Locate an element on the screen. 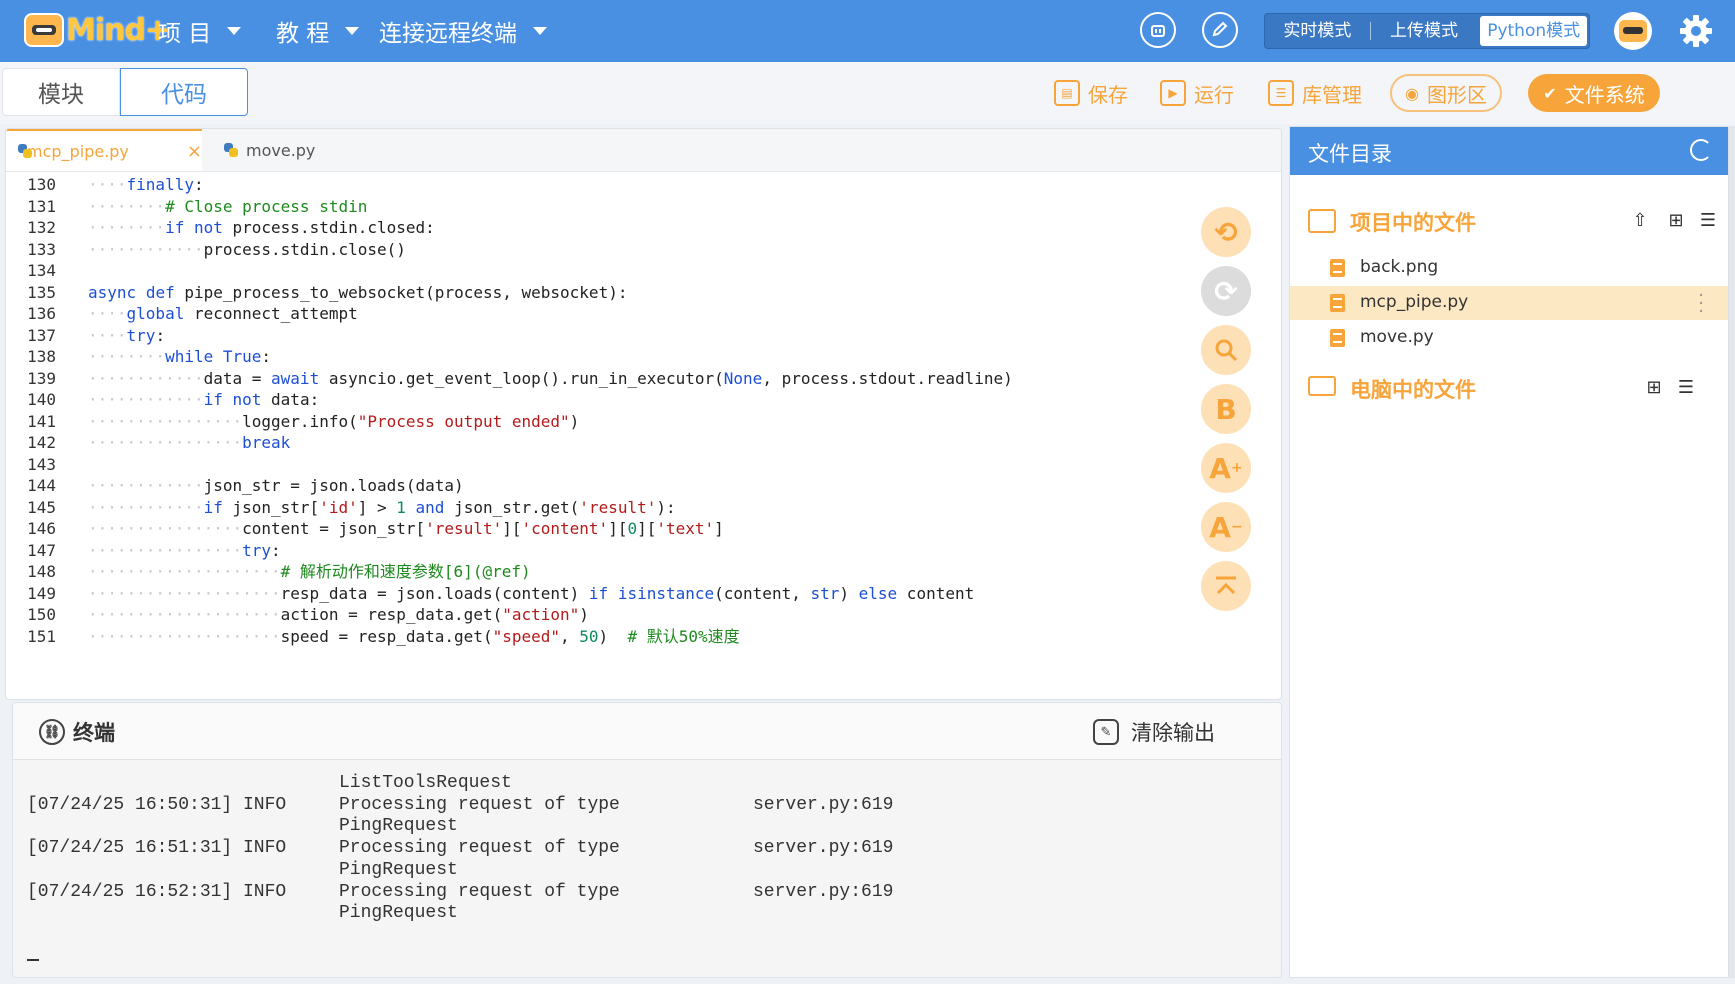  save-button: ▤ 保存 is located at coordinates (1091, 93).